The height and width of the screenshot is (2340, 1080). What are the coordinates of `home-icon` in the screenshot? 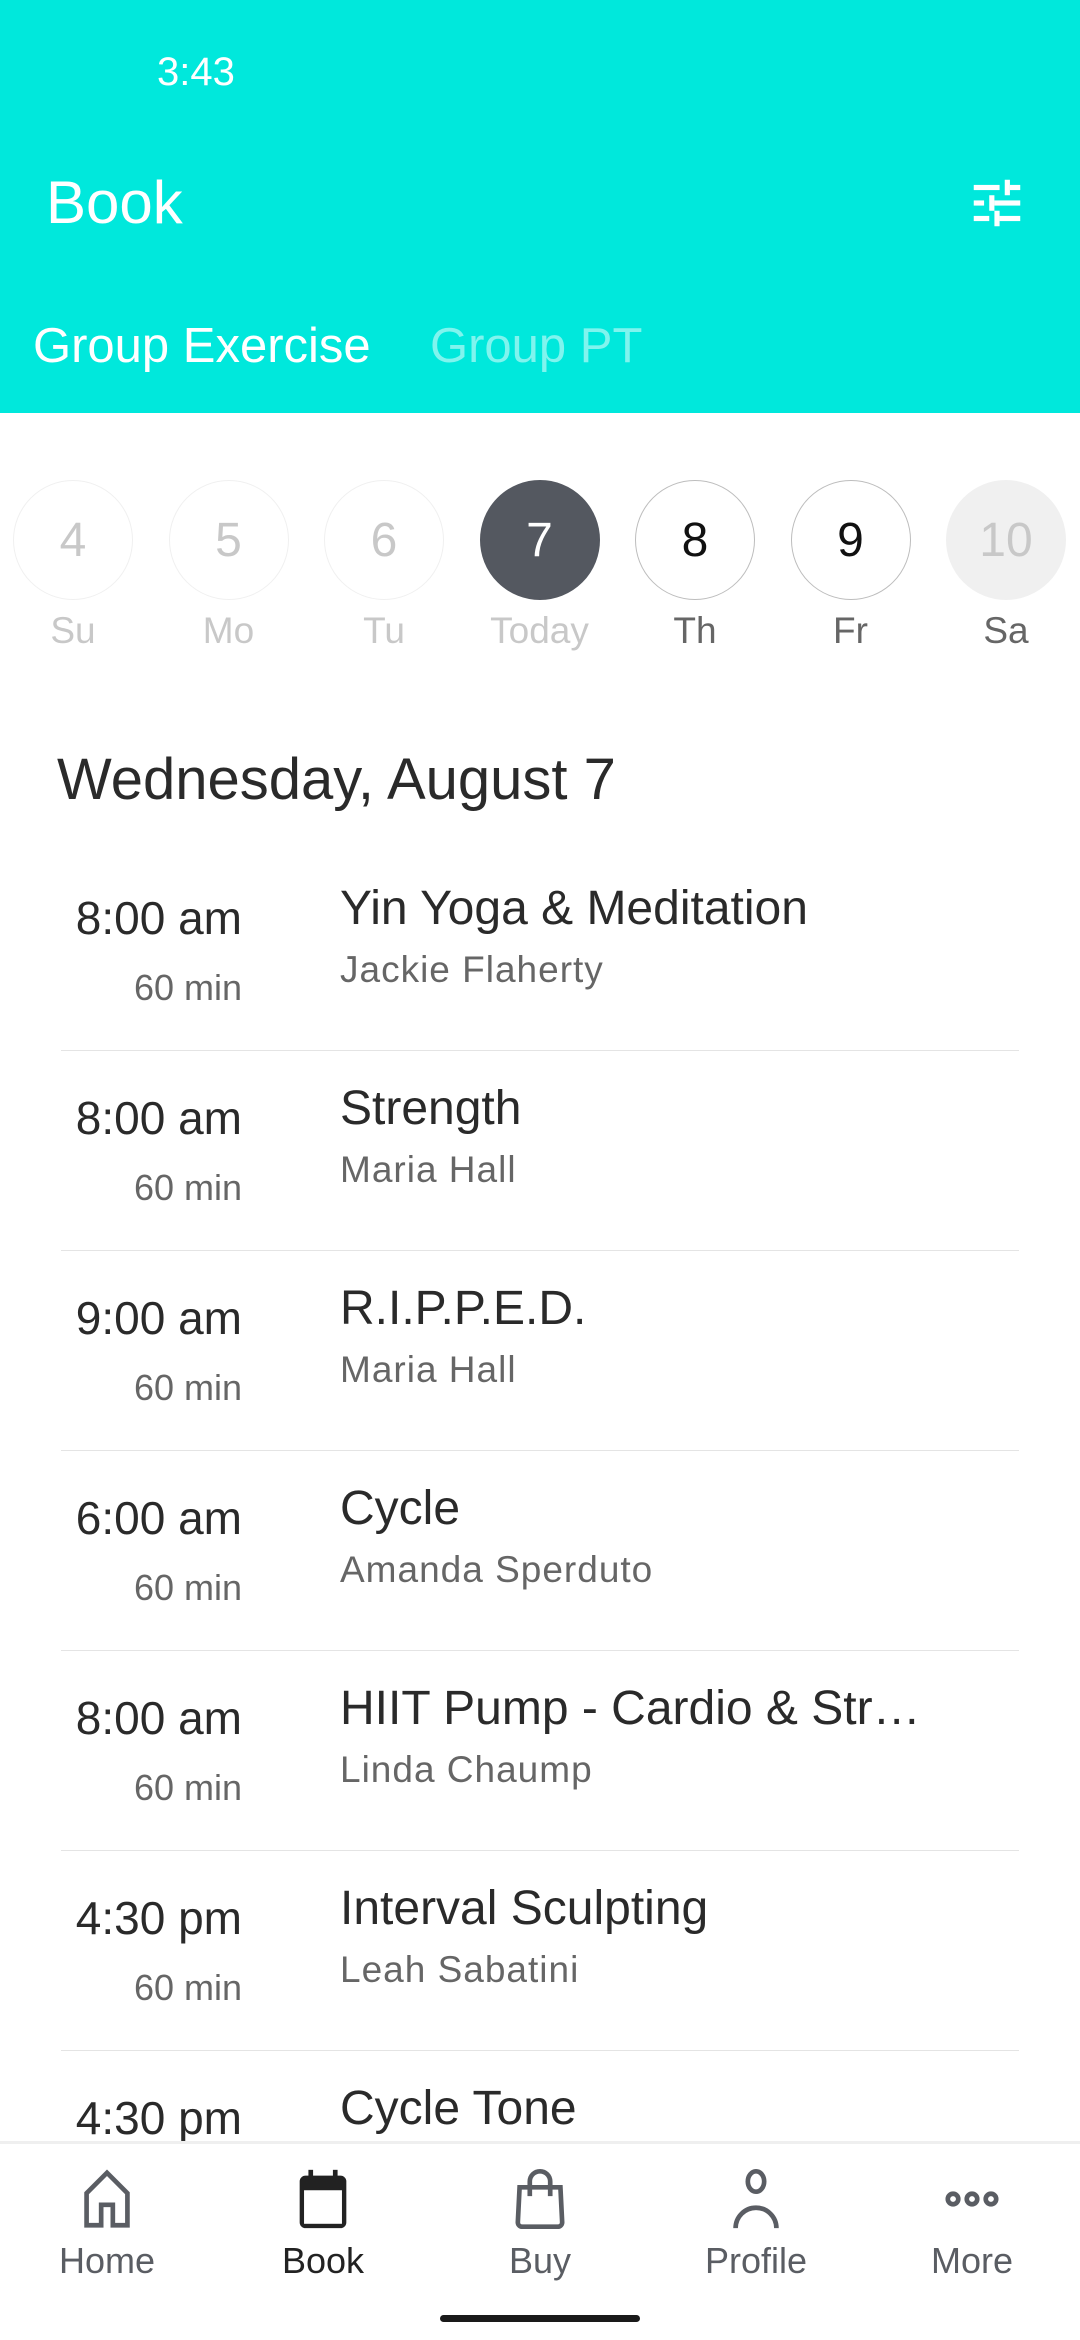 It's located at (107, 2198).